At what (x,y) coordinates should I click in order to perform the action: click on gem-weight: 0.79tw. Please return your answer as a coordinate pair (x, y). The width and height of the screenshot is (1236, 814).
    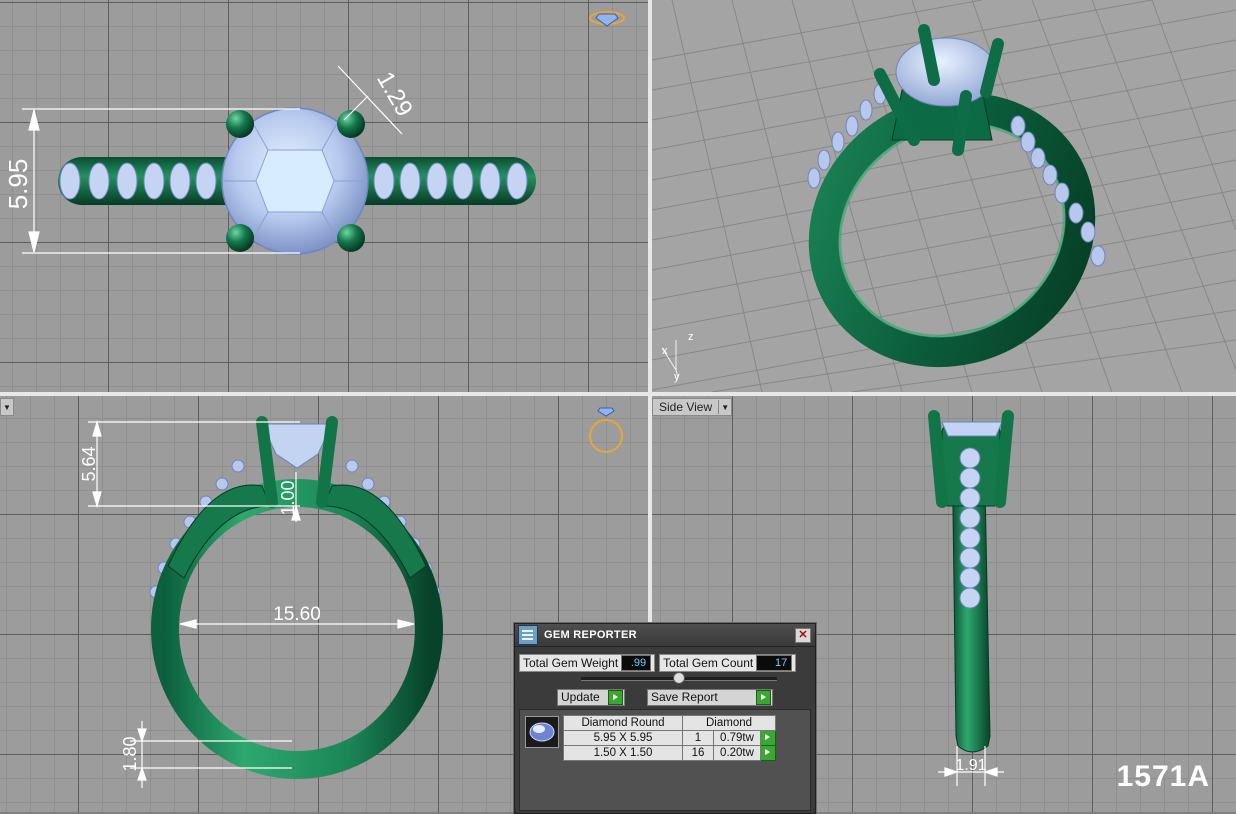
    Looking at the image, I should click on (737, 738).